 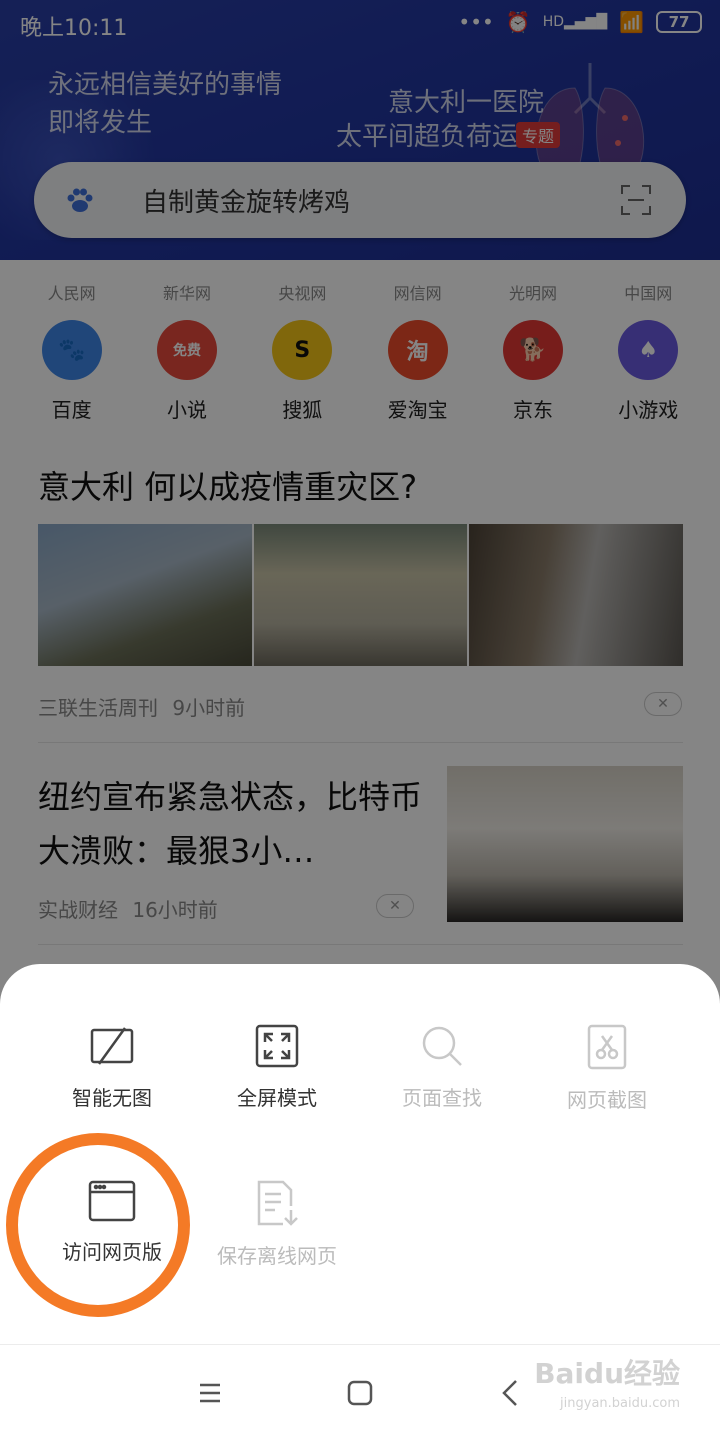 What do you see at coordinates (620, 1403) in the screenshot?
I see `watermark-sub: jingyan.baidu.com` at bounding box center [620, 1403].